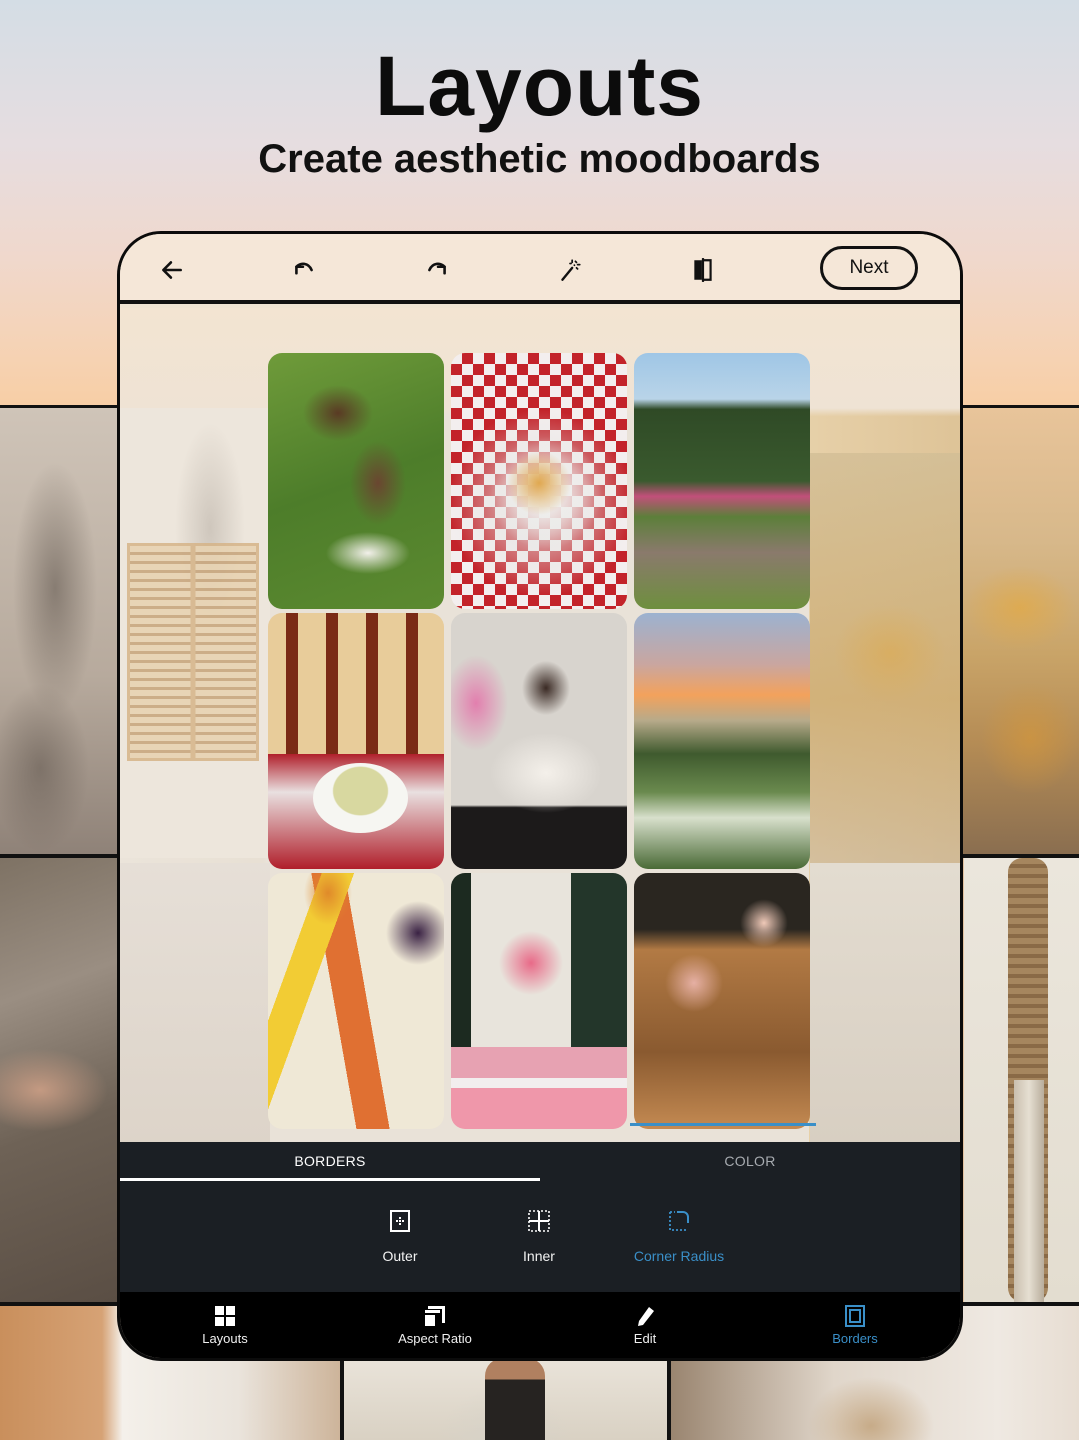 The width and height of the screenshot is (1079, 1440). Describe the element at coordinates (356, 741) in the screenshot. I see `photo-tile-matcha-latte` at that location.